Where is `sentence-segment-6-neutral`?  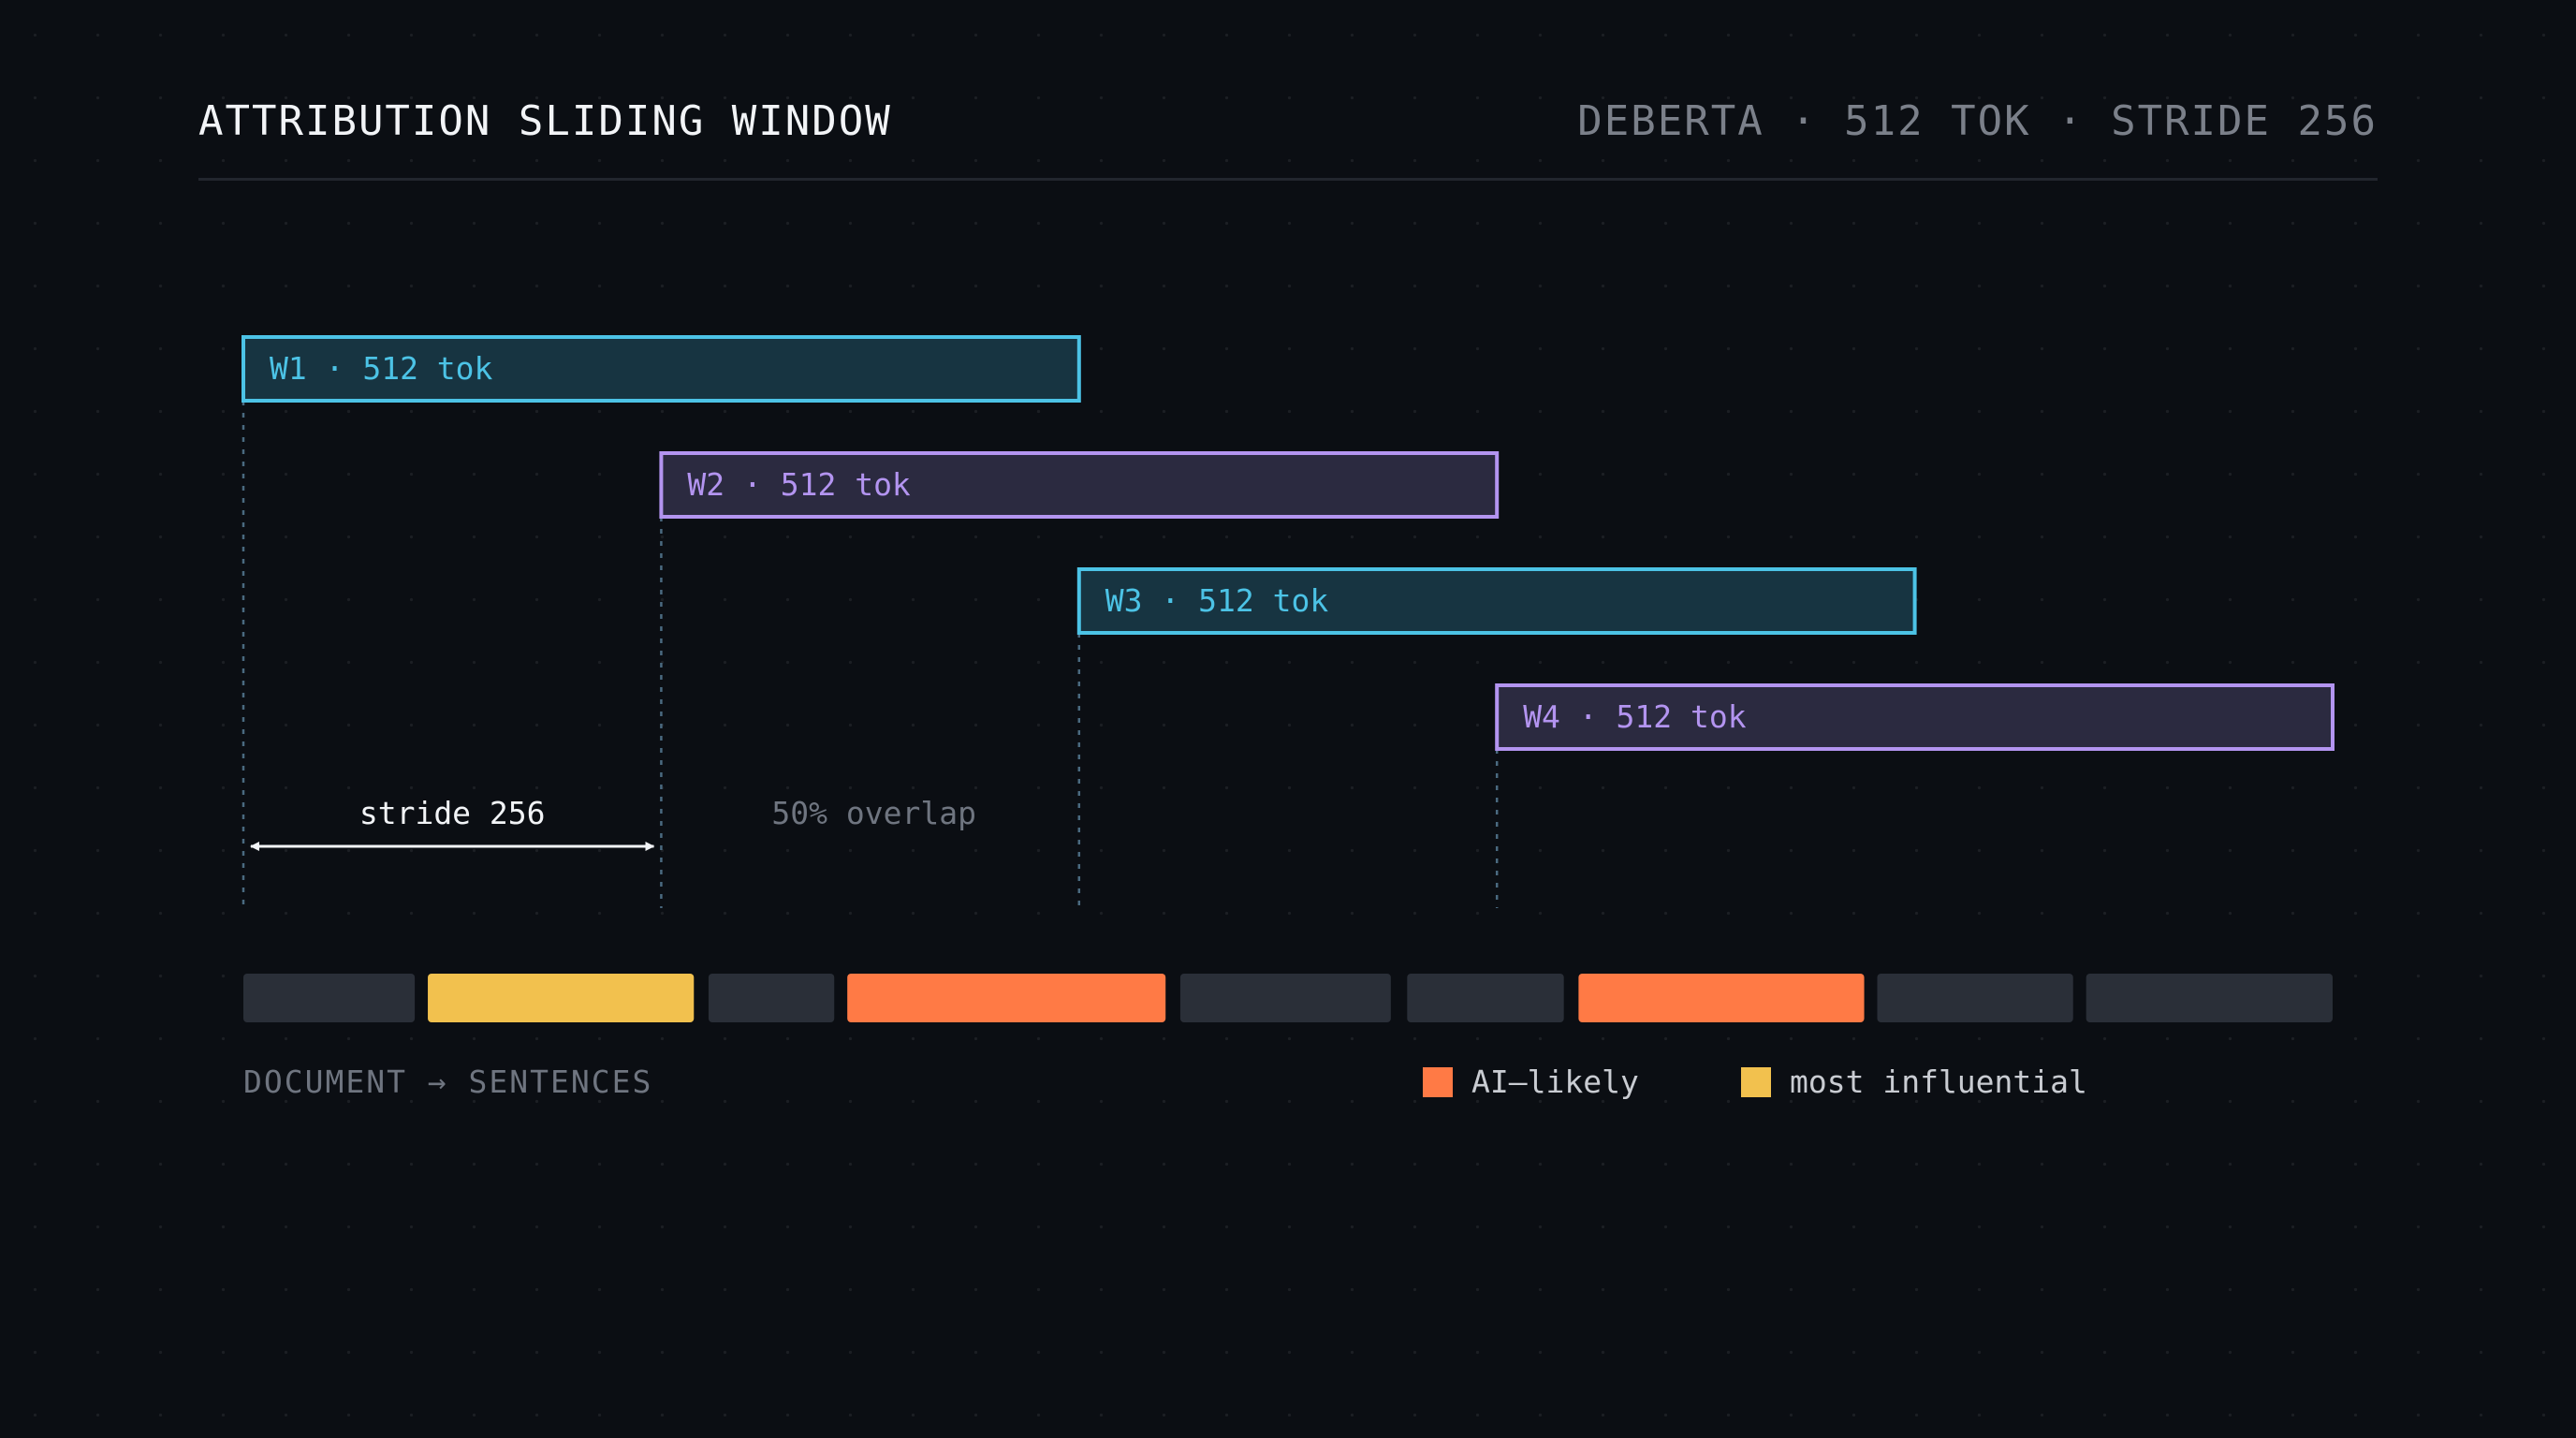
sentence-segment-6-neutral is located at coordinates (1485, 998).